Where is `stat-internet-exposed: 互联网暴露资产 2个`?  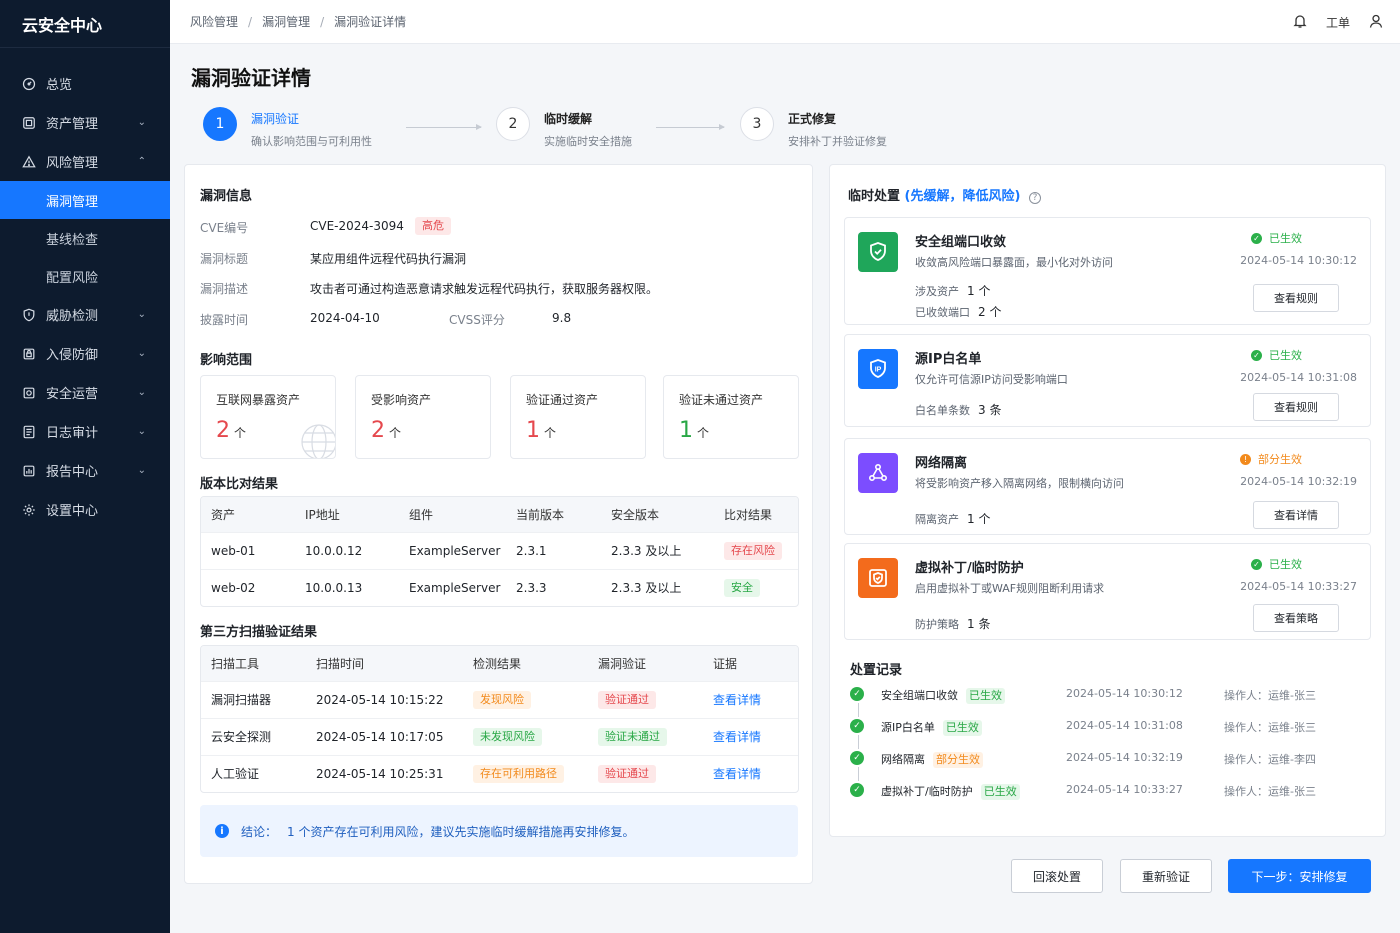 stat-internet-exposed: 互联网暴露资产 2个 is located at coordinates (268, 417).